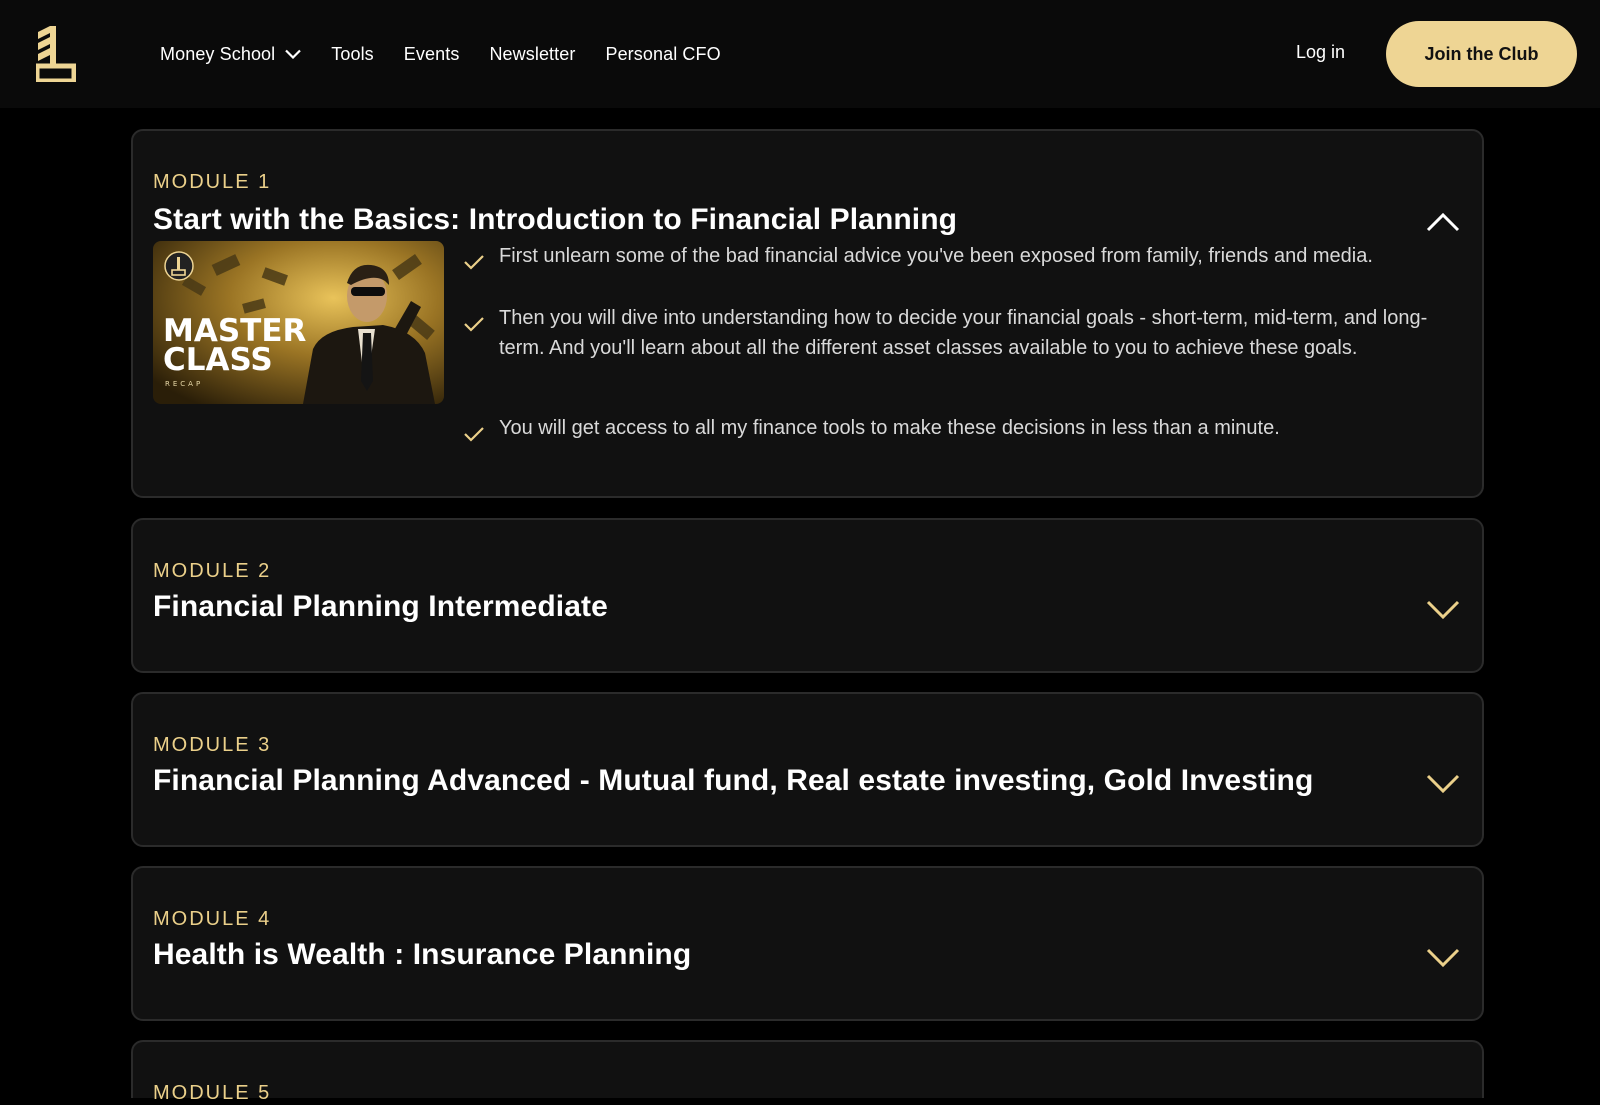  Describe the element at coordinates (807, 595) in the screenshot. I see `module-card-2: MODULE 2 Financial Planning Intermediate` at that location.